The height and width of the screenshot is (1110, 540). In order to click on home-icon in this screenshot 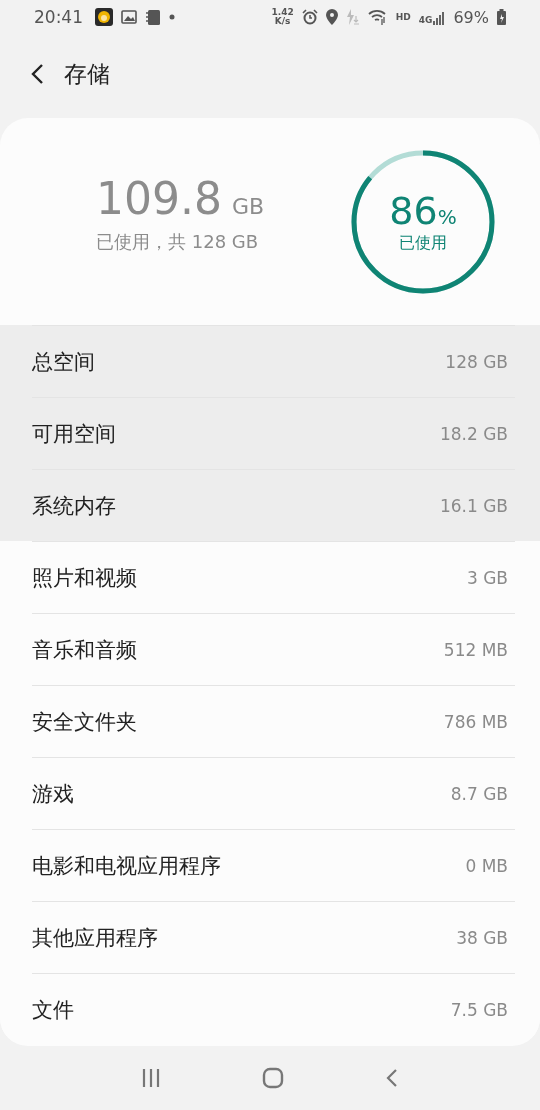, I will do `click(273, 1078)`.